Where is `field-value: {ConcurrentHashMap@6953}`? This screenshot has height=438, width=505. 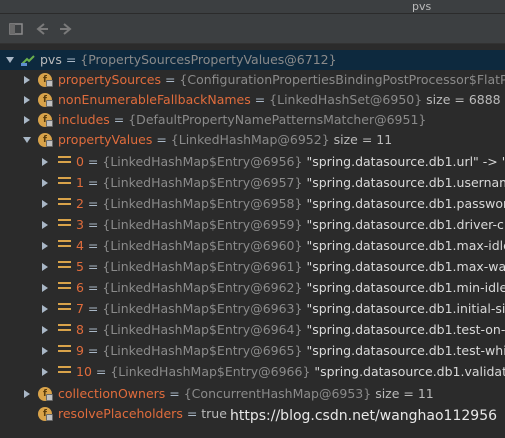
field-value: {ConcurrentHashMap@6953} is located at coordinates (277, 393).